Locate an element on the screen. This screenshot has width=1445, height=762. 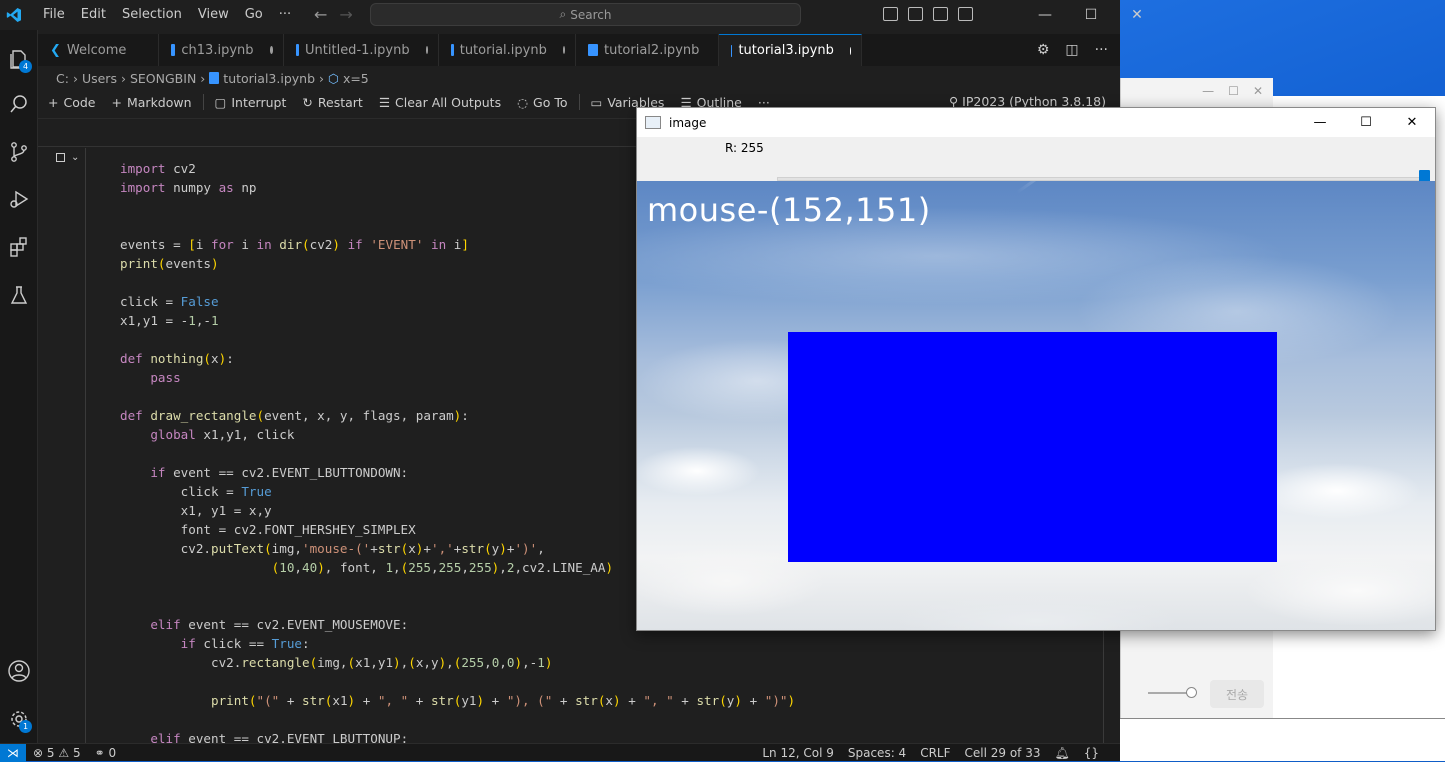
toggle-primary-sidebar-icon is located at coordinates (890, 14).